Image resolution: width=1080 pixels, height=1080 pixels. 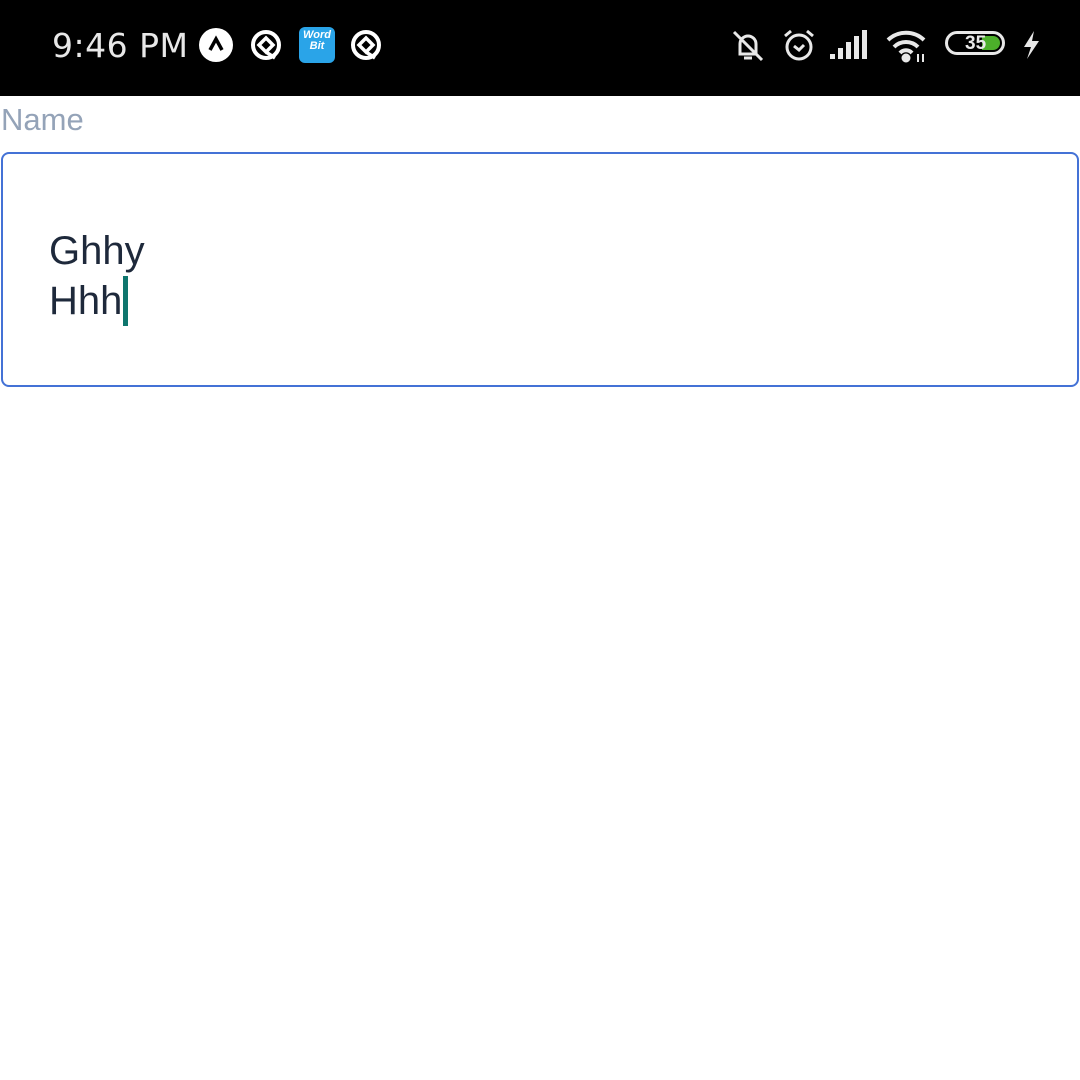 I want to click on status-time: 9:46 PM, so click(x=120, y=45).